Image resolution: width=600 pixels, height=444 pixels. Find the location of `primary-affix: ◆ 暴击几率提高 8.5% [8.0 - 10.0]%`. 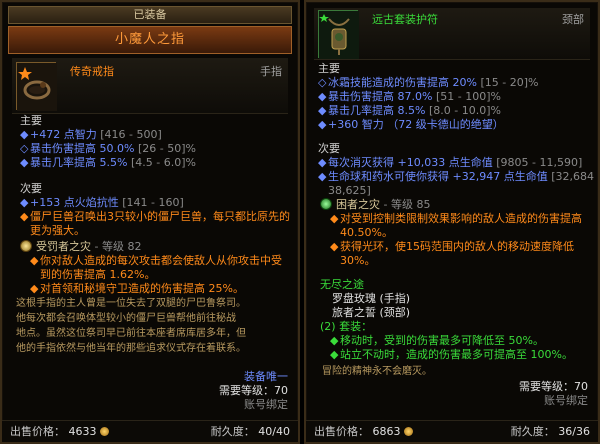

primary-affix: ◆ 暴击几率提高 8.5% [8.0 - 10.0]% is located at coordinates (409, 110).